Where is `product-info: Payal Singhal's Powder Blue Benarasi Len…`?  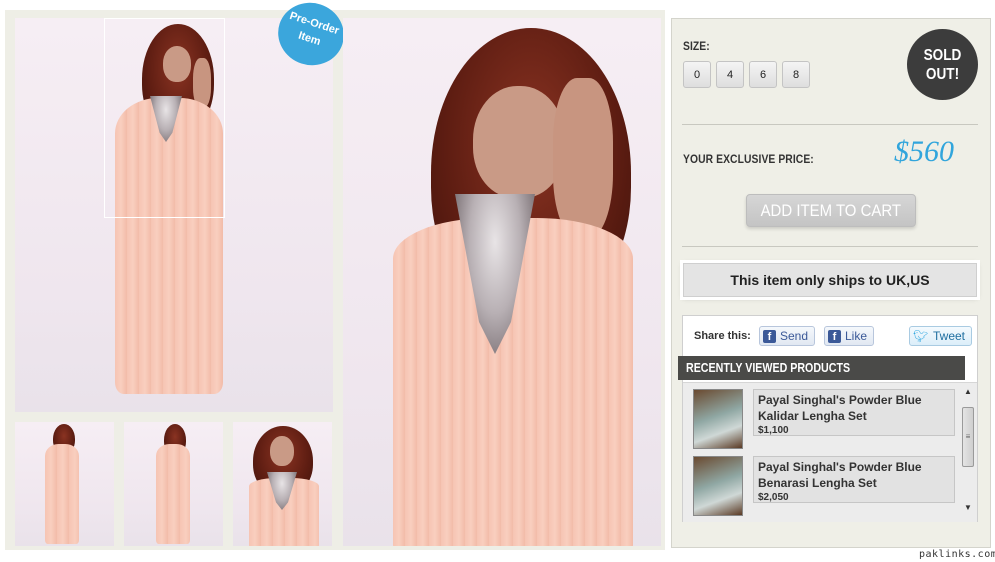 product-info: Payal Singhal's Powder Blue Benarasi Len… is located at coordinates (854, 479).